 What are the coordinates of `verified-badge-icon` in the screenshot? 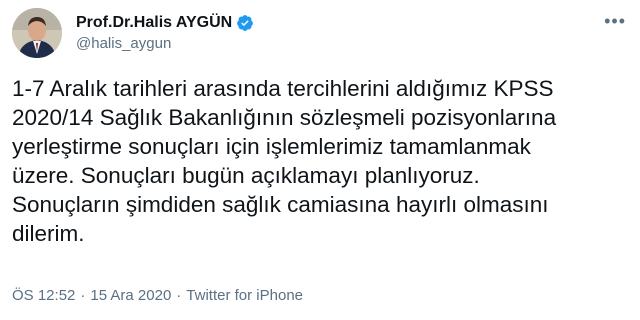 It's located at (245, 23).